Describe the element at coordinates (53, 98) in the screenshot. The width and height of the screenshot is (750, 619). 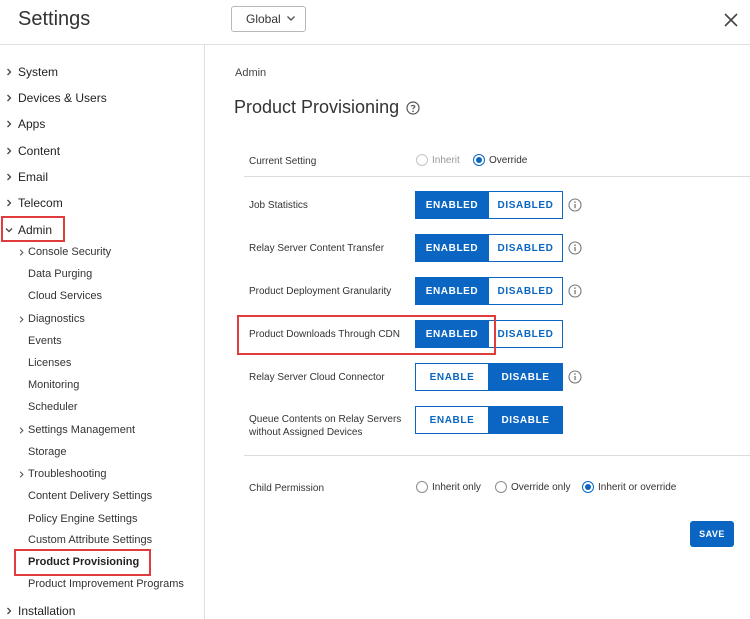
I see `sidebar-item-devices-users: Devices & Users` at that location.